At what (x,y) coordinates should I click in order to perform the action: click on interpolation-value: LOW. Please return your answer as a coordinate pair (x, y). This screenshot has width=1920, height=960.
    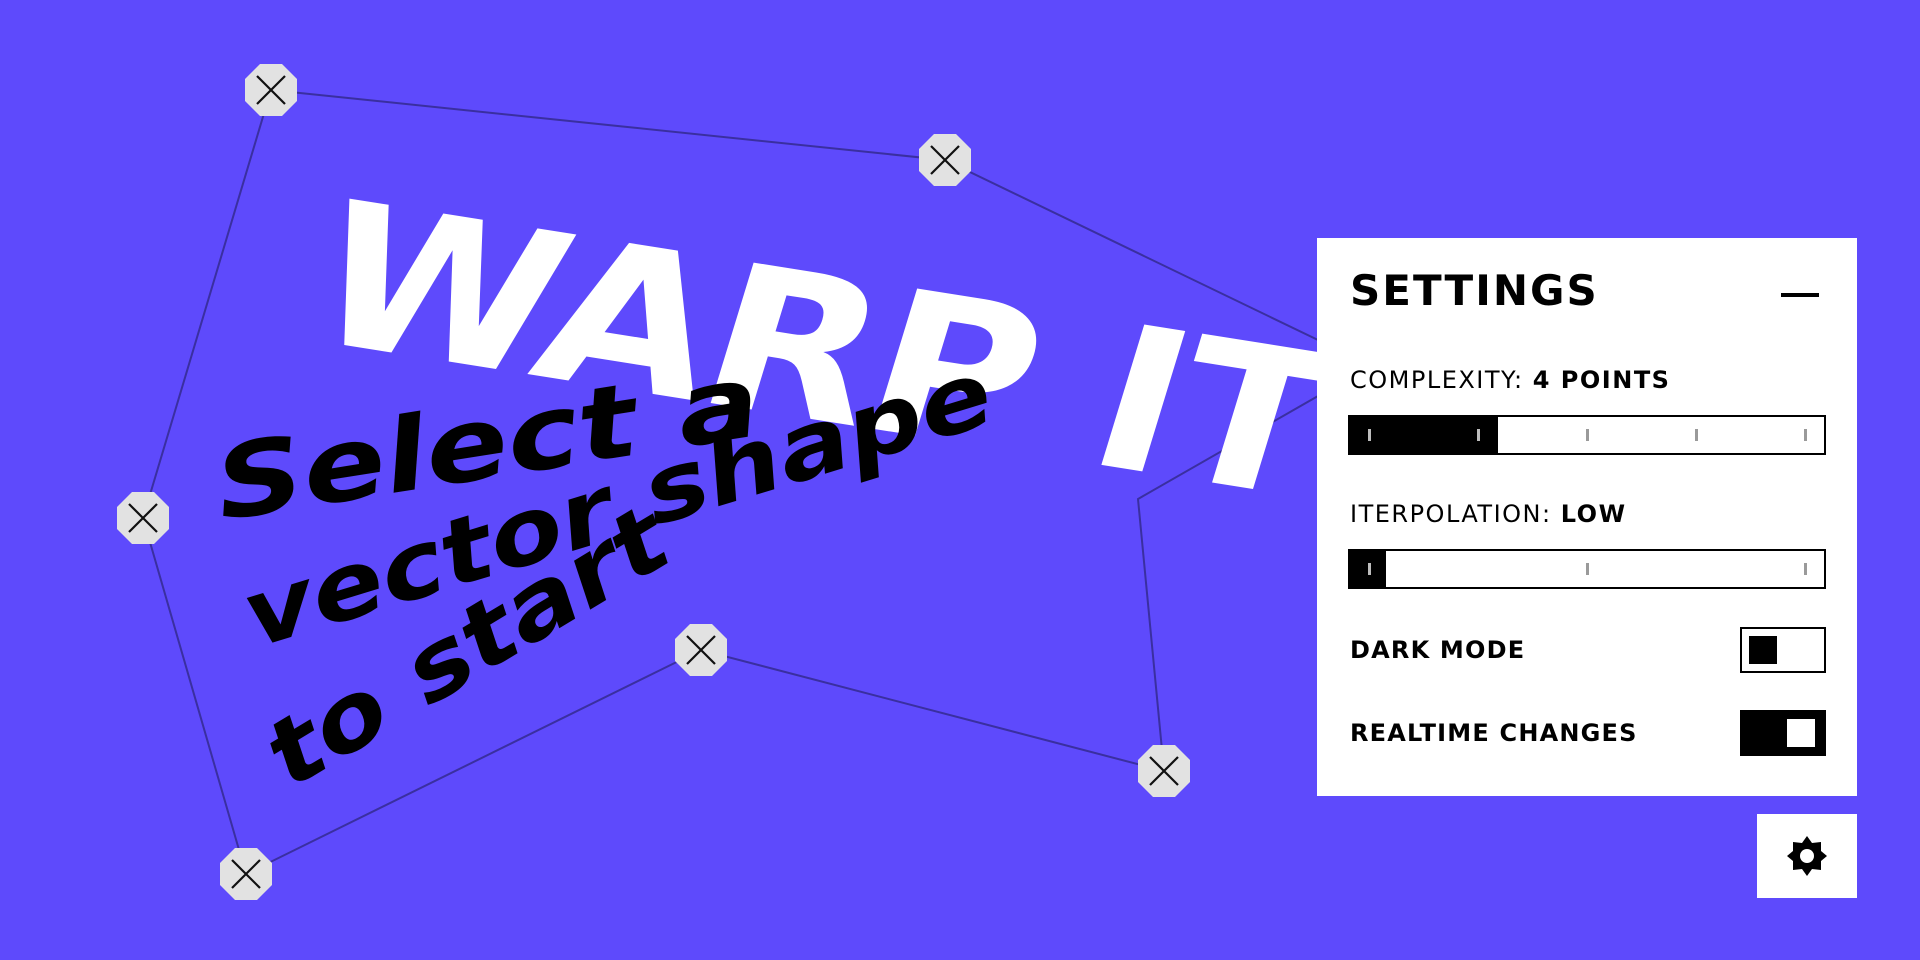
    Looking at the image, I should click on (1593, 514).